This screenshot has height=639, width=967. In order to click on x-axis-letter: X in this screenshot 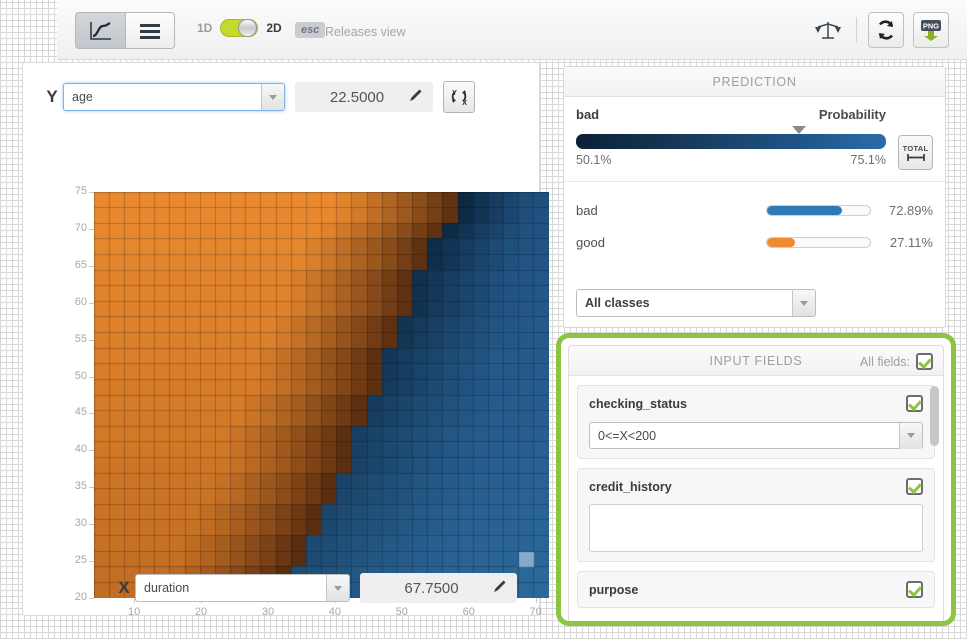, I will do `click(124, 587)`.